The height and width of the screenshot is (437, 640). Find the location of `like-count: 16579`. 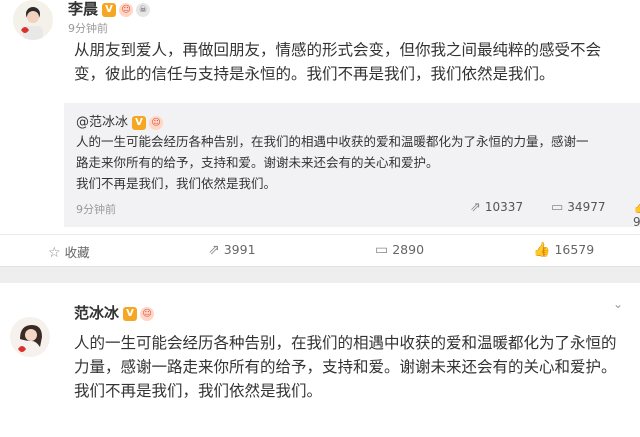

like-count: 16579 is located at coordinates (574, 249).